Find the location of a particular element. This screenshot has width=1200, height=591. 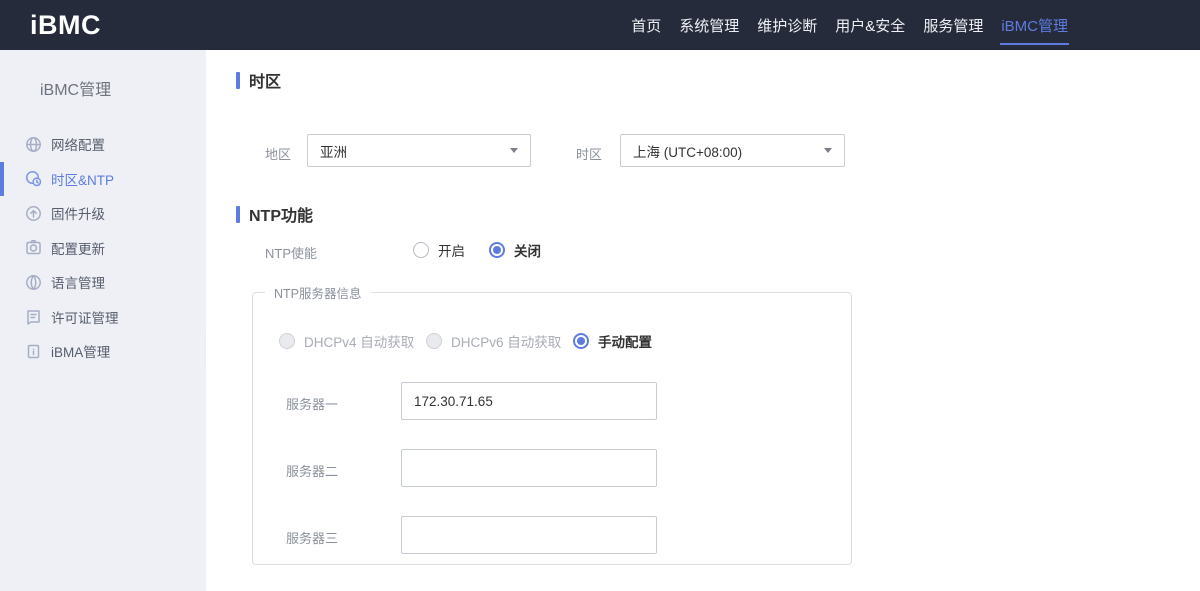

server-3-input is located at coordinates (529, 535).